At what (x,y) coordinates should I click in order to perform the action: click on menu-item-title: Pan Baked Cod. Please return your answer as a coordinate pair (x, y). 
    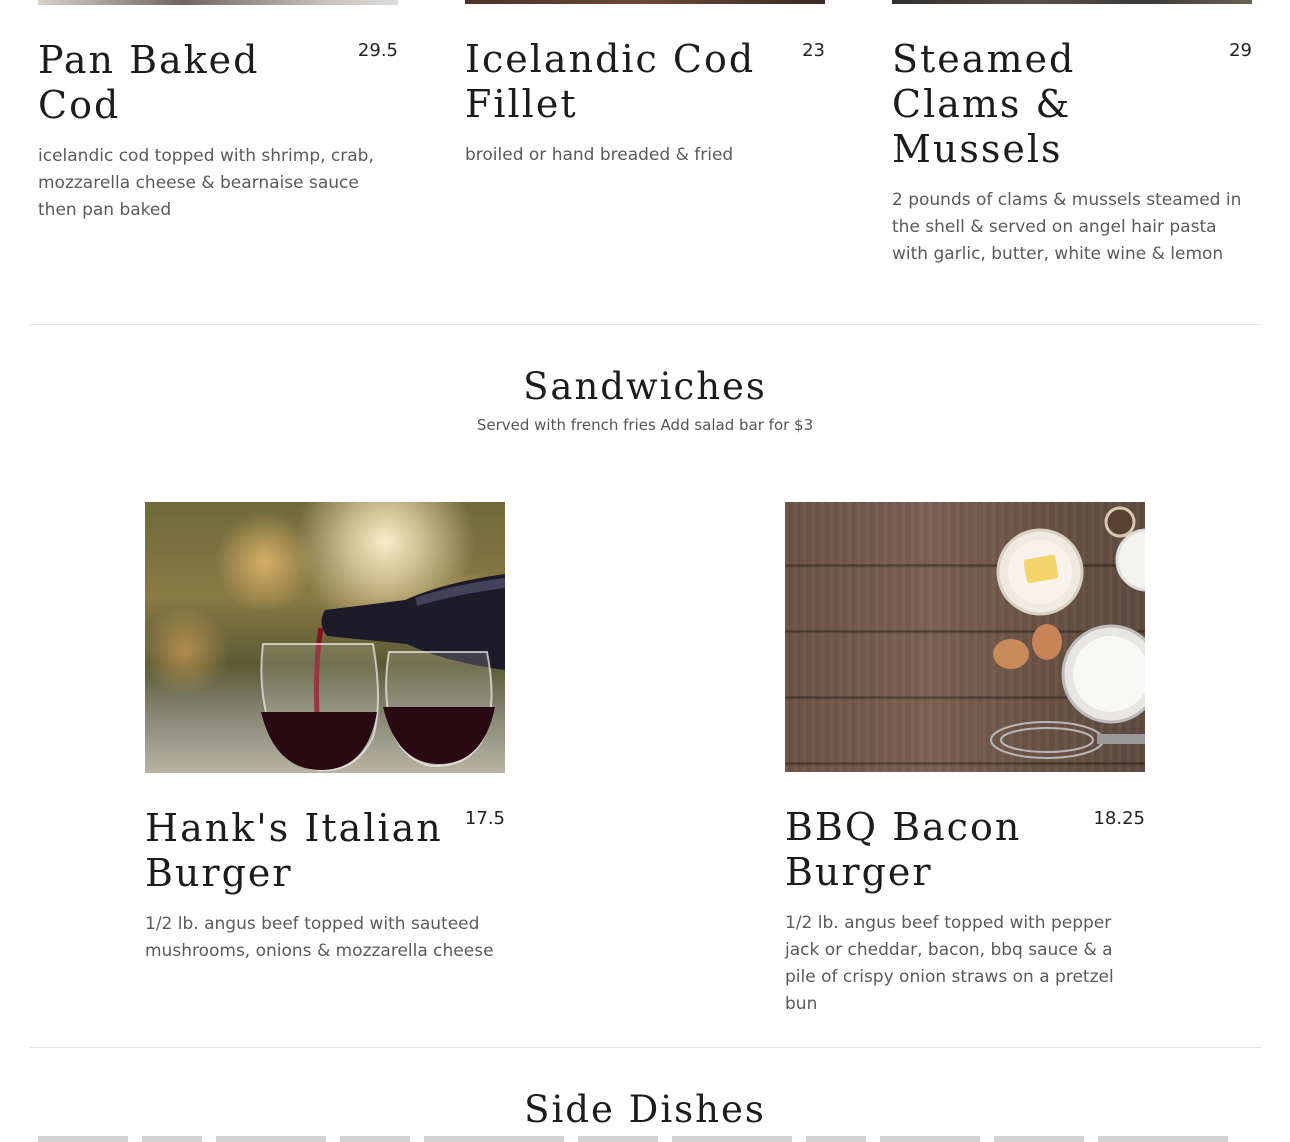
    Looking at the image, I should click on (149, 82).